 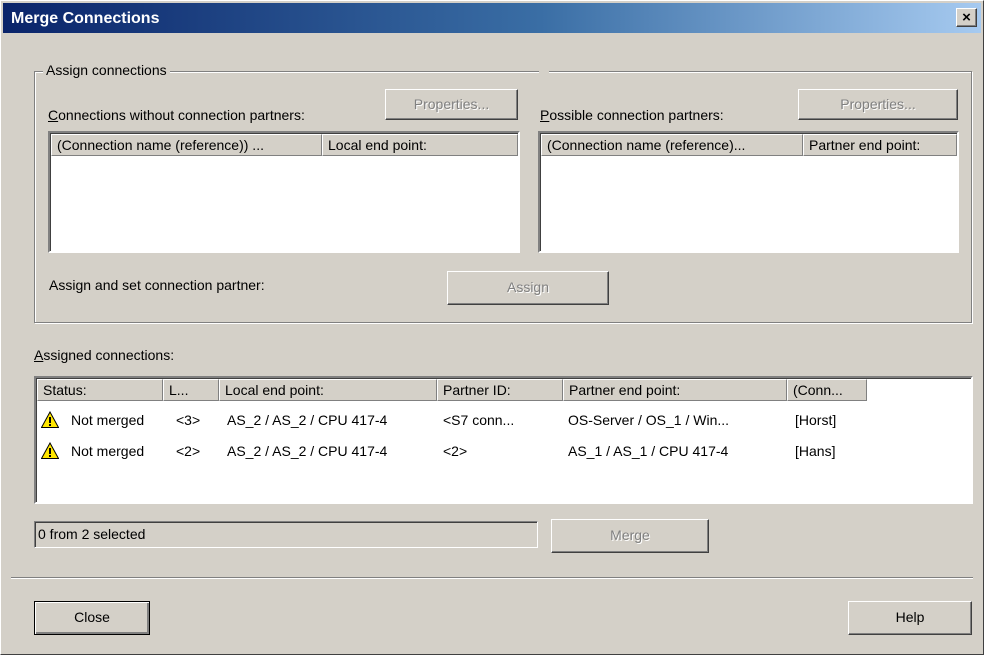 What do you see at coordinates (176, 115) in the screenshot?
I see `connections-without-partners-label: Connections without connection partners:` at bounding box center [176, 115].